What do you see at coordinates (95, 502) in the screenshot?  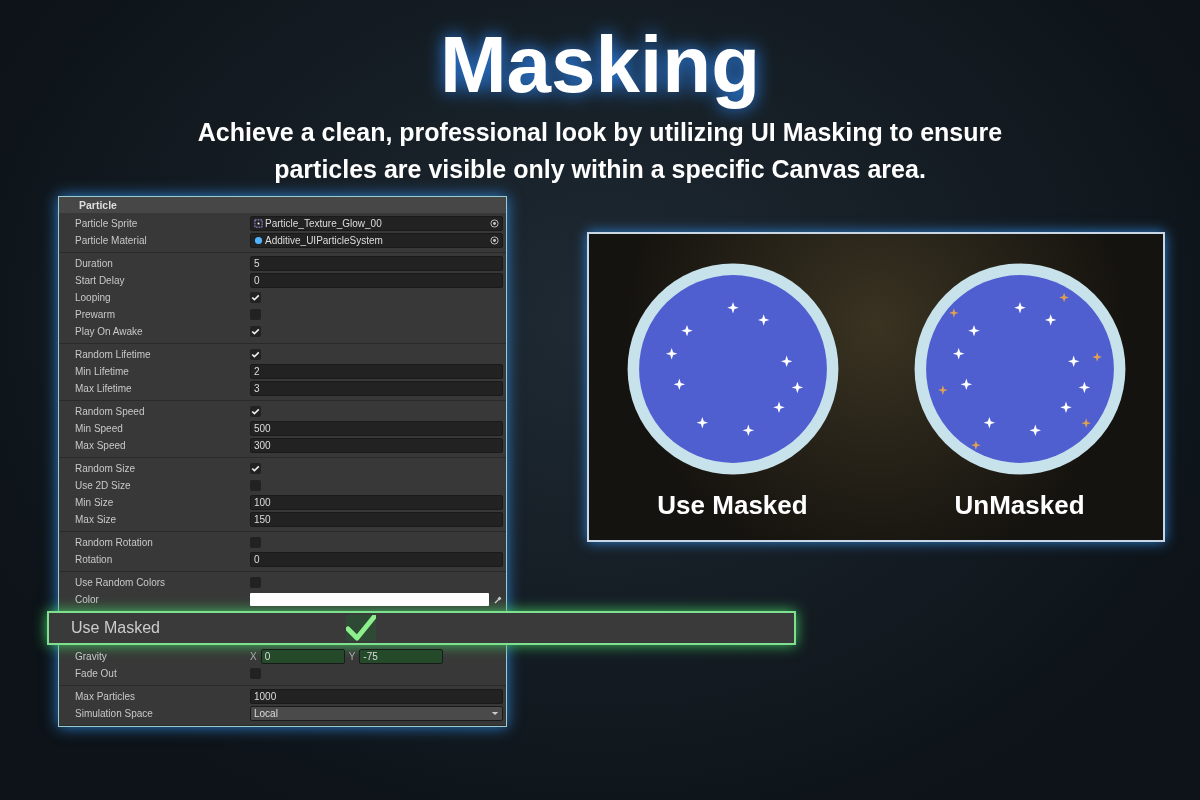 I see `field-label: Min Size` at bounding box center [95, 502].